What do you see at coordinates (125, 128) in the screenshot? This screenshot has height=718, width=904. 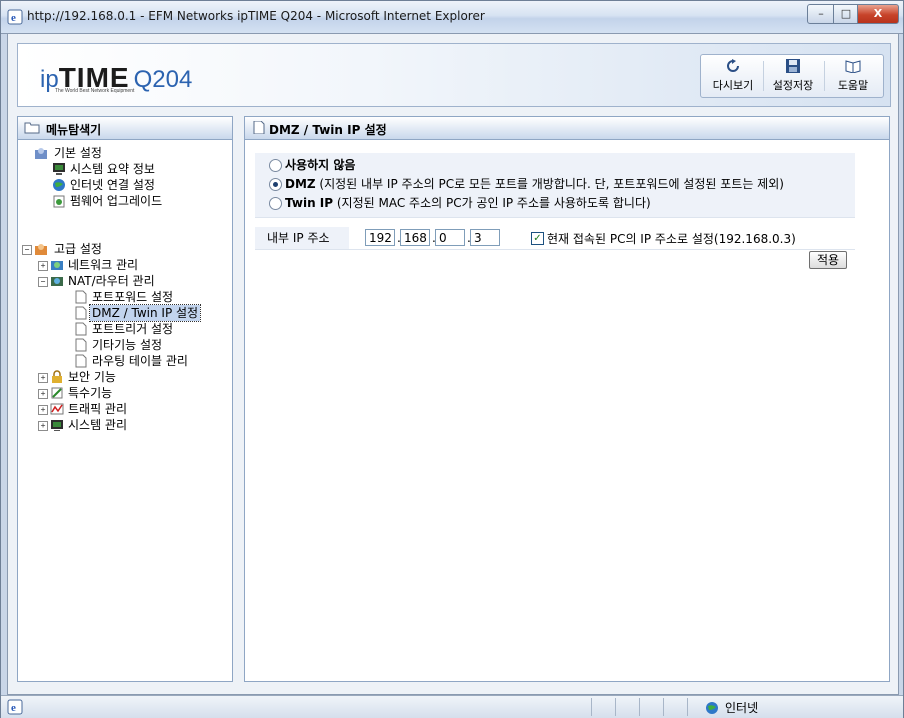 I see `menu-explorer-header: 메뉴탐색기` at bounding box center [125, 128].